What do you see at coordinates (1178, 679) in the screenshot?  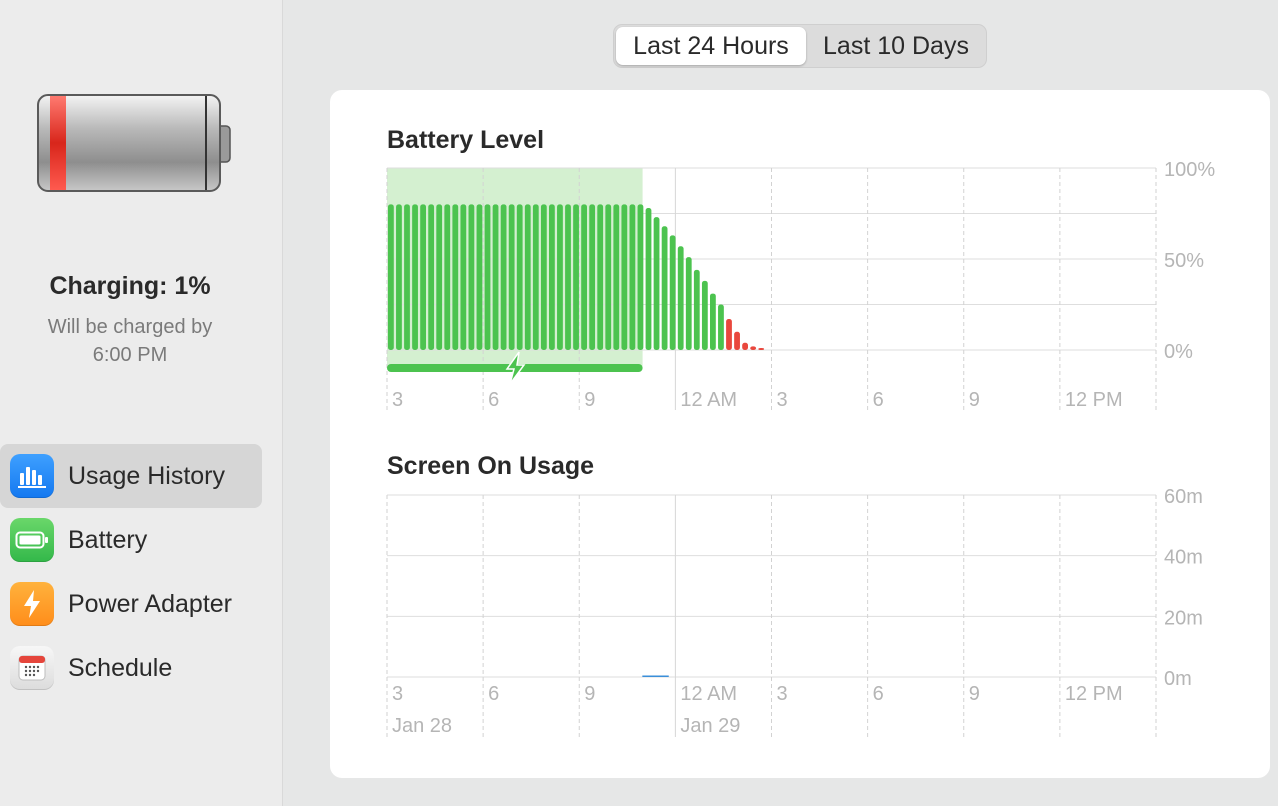 I see `usage-y-tick: 0m` at bounding box center [1178, 679].